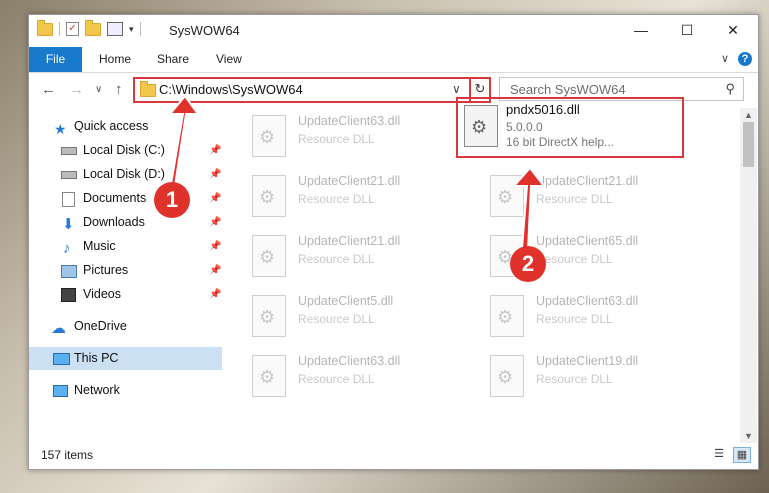 The image size is (769, 493). I want to click on scroll-up-icon: ▲, so click(748, 115).